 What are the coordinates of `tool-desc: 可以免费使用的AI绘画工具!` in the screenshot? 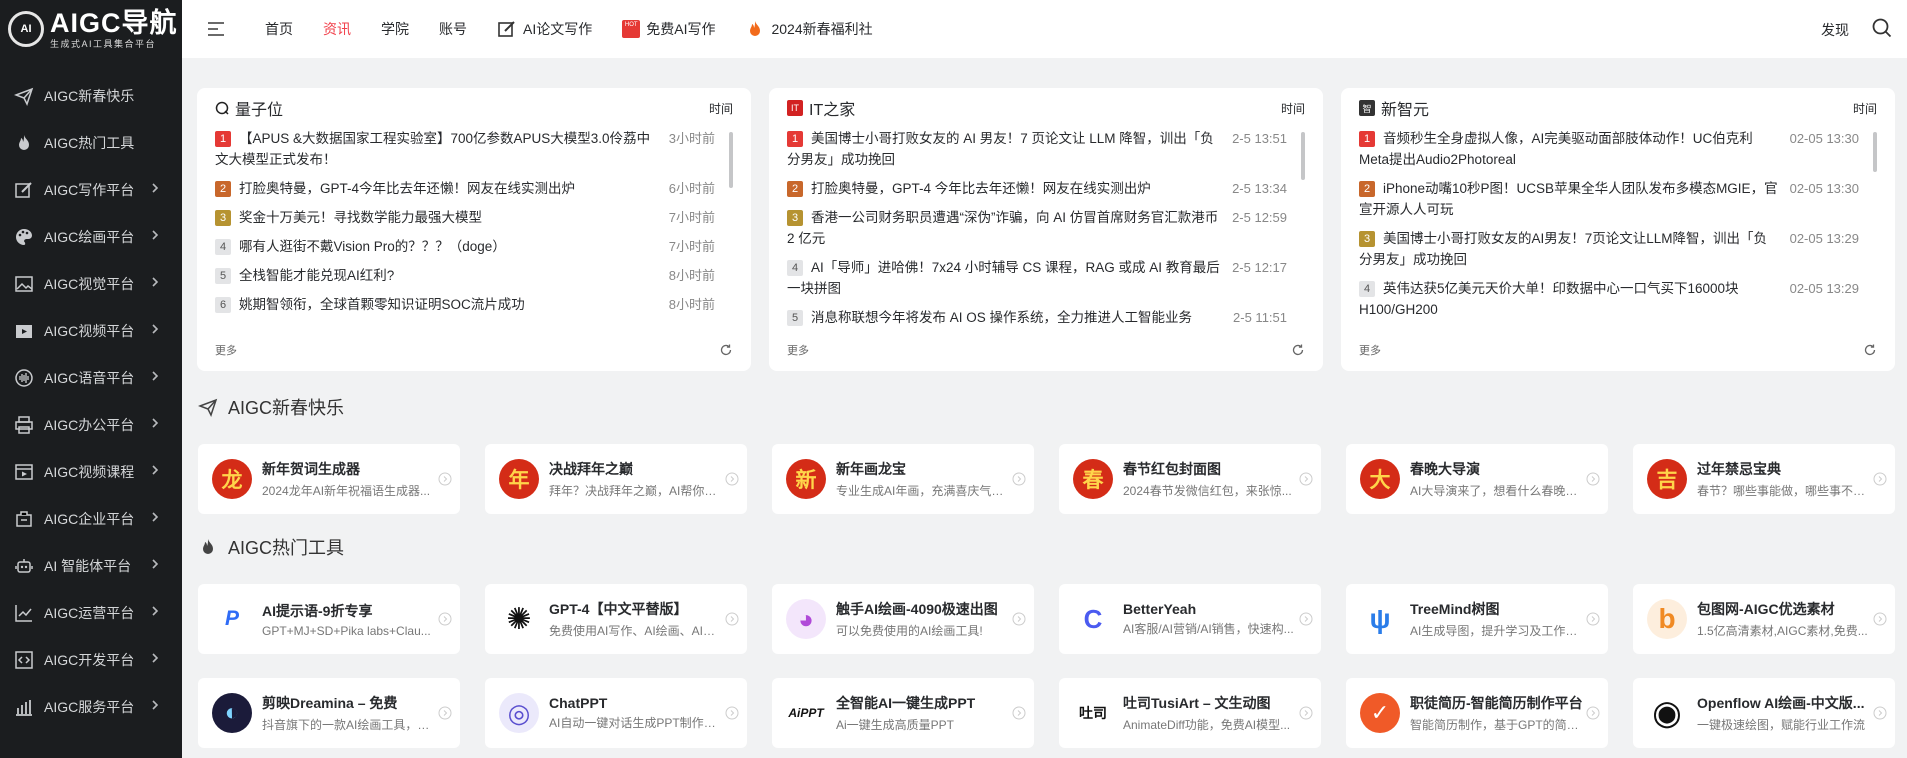 It's located at (909, 631).